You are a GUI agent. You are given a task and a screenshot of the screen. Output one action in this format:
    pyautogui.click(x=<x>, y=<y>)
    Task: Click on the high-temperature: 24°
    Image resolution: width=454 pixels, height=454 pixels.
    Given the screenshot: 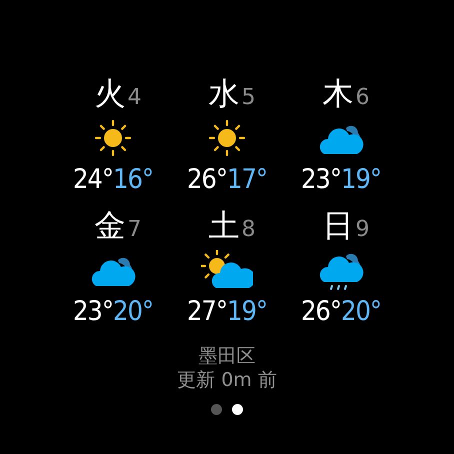 What is the action you would take?
    pyautogui.click(x=92, y=180)
    